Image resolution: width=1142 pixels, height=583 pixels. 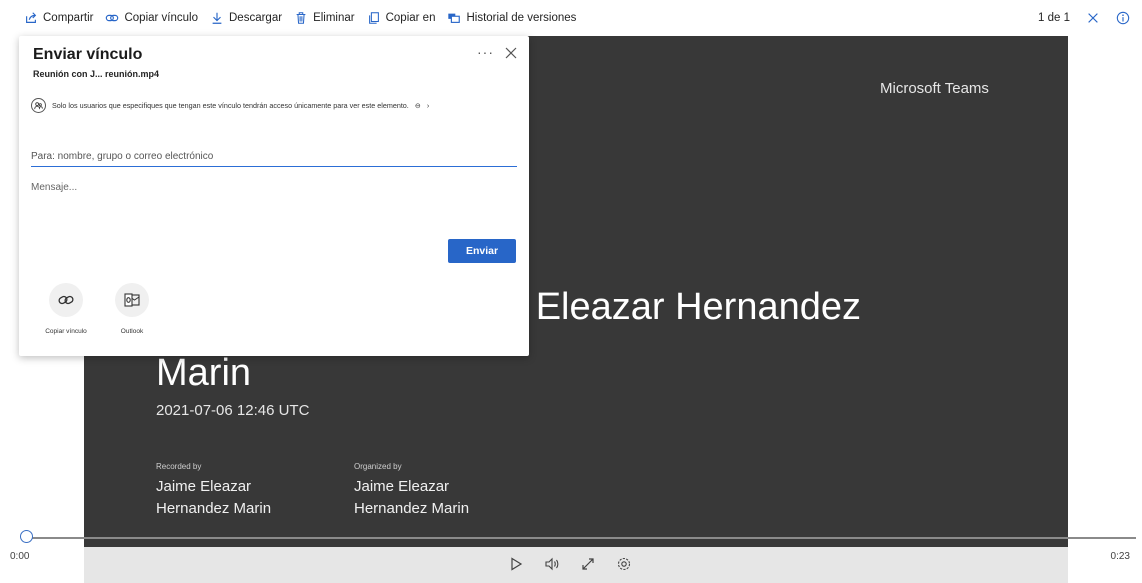 I want to click on dialog-subtitle: Reunión con J... reunión.mp4, so click(x=96, y=74).